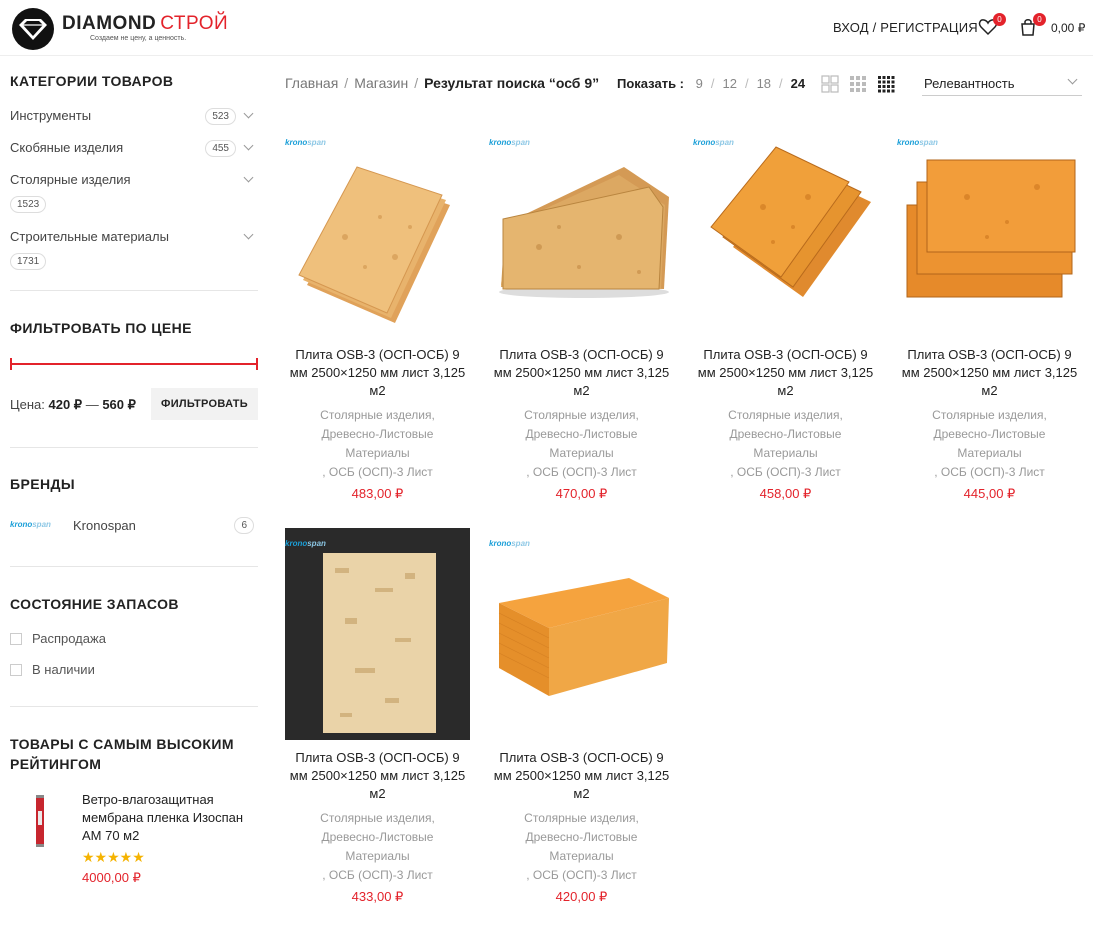 The width and height of the screenshot is (1093, 936). What do you see at coordinates (1002, 83) in the screenshot?
I see `sort-select: Релевантность` at bounding box center [1002, 83].